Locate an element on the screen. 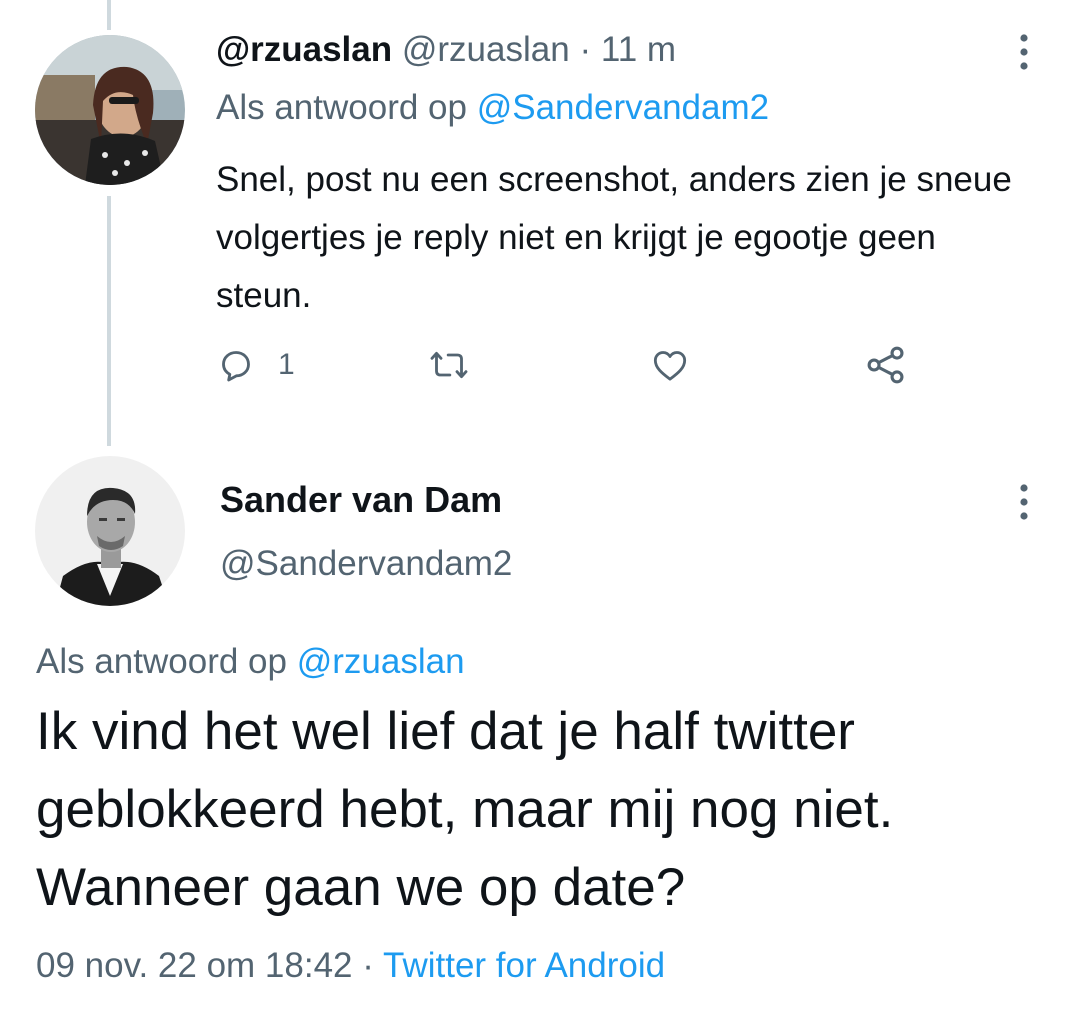  display-name: @rzuaslan is located at coordinates (304, 49).